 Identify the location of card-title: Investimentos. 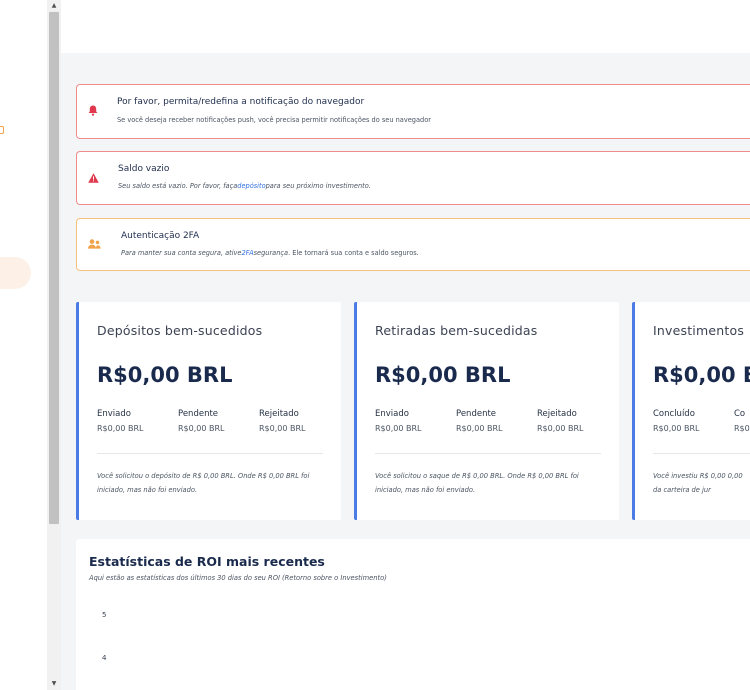
(699, 330).